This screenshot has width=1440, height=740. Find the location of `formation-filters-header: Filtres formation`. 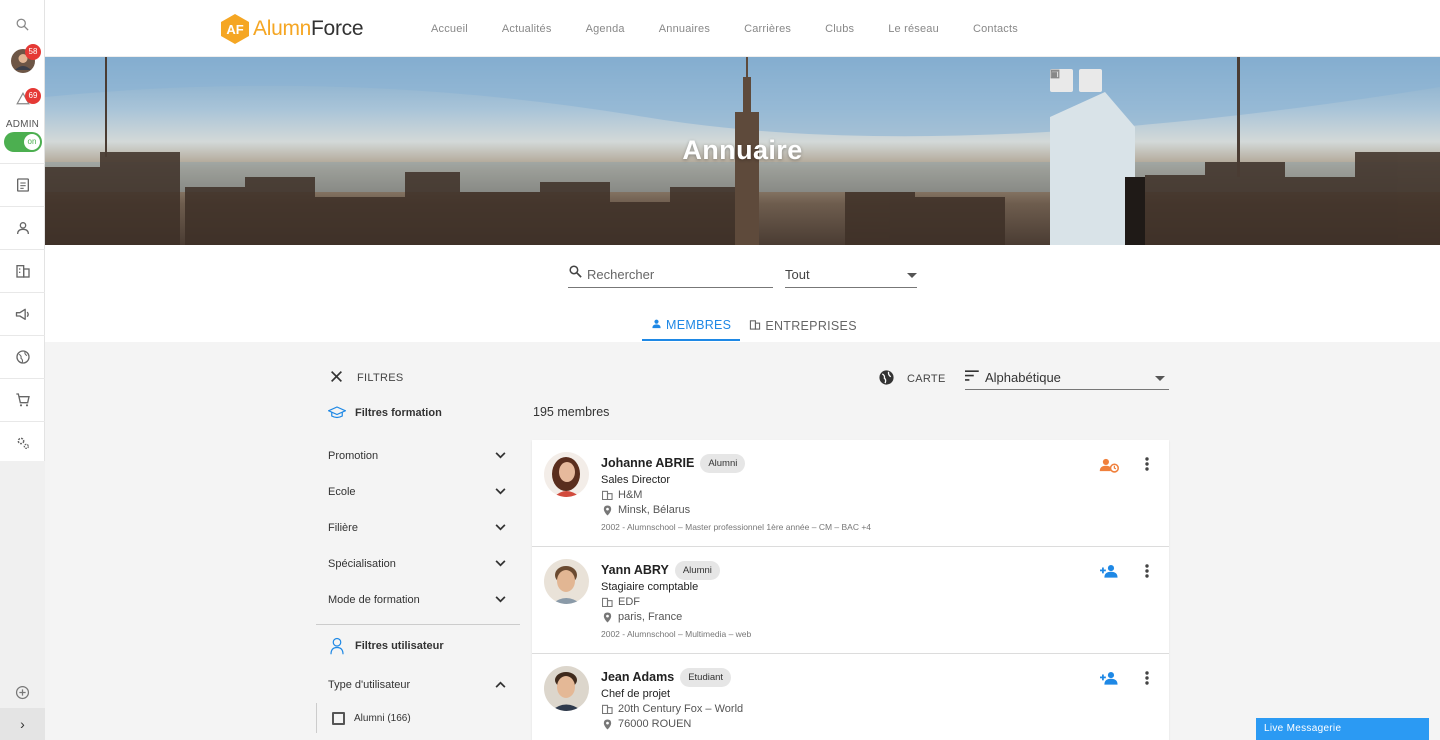

formation-filters-header: Filtres formation is located at coordinates (418, 413).